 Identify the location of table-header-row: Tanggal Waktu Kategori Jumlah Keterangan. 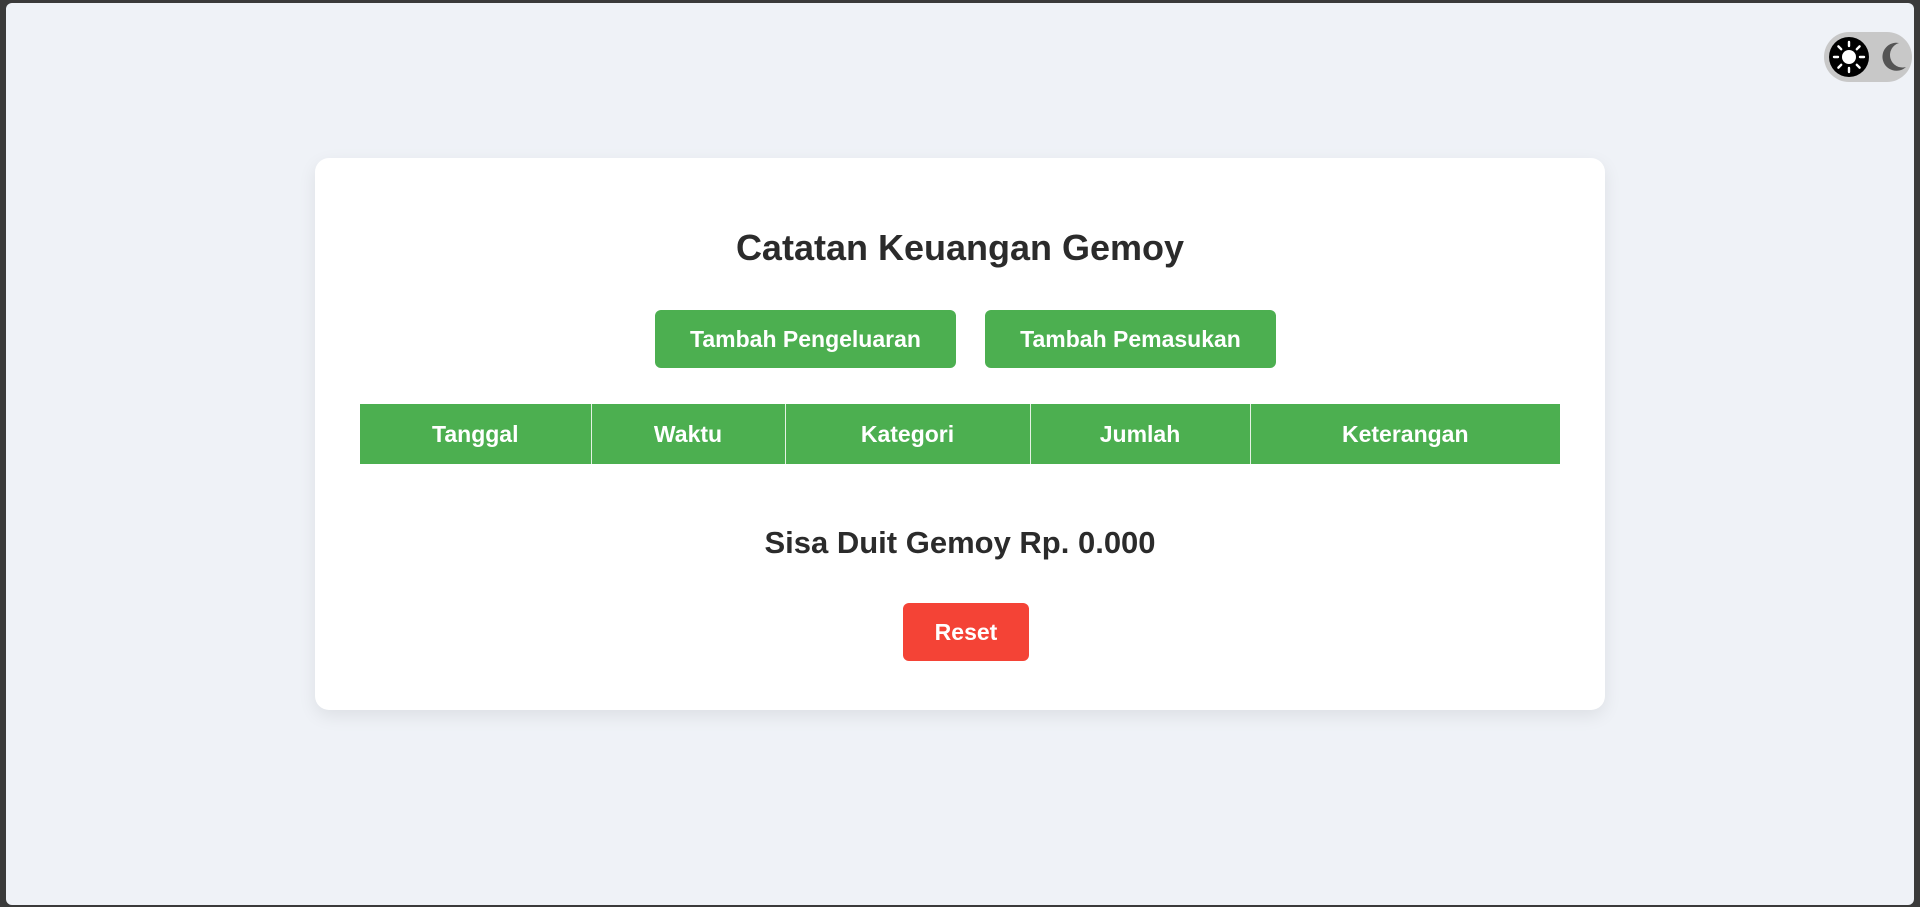
(960, 434).